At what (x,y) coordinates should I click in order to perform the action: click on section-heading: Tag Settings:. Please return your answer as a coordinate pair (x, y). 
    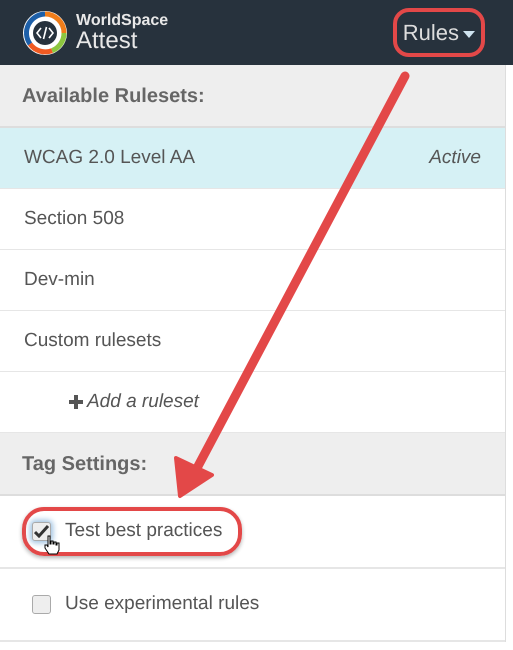
    Looking at the image, I should click on (252, 464).